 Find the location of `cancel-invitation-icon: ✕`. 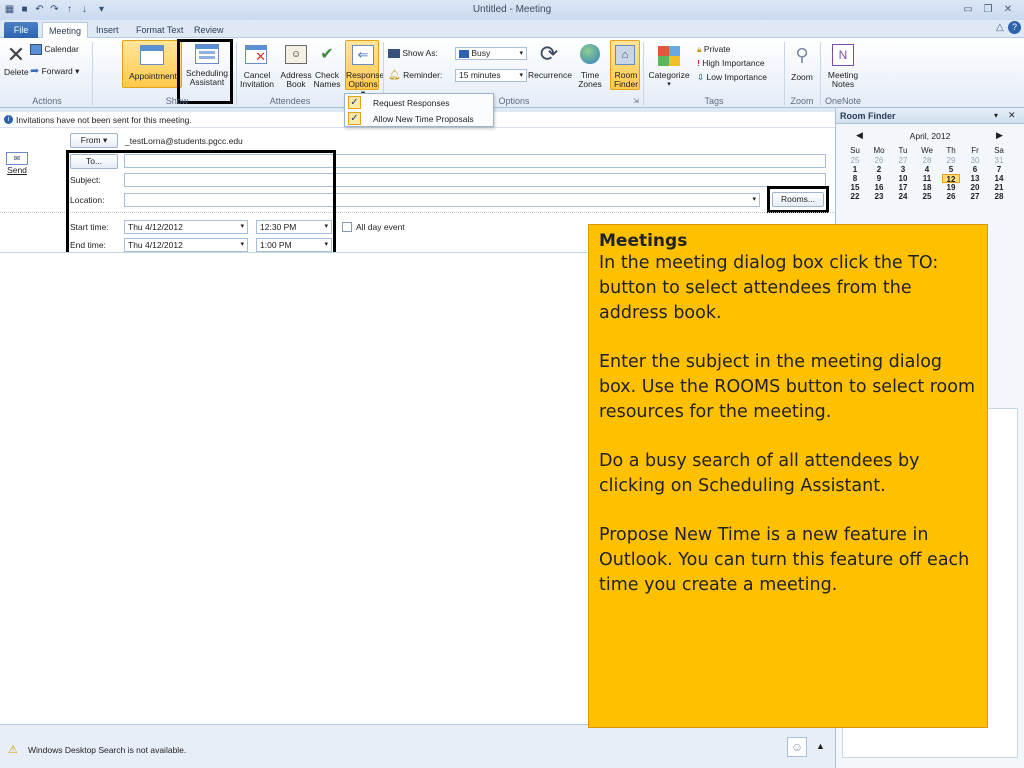

cancel-invitation-icon: ✕ is located at coordinates (256, 54).